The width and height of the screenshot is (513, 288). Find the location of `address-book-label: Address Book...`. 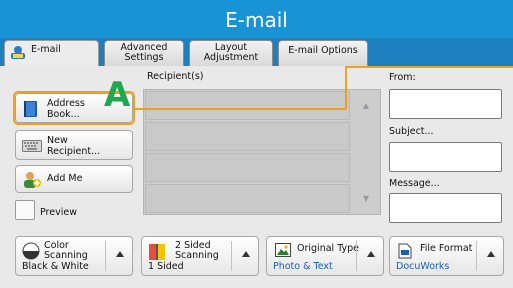

address-book-label: Address Book... is located at coordinates (66, 109).